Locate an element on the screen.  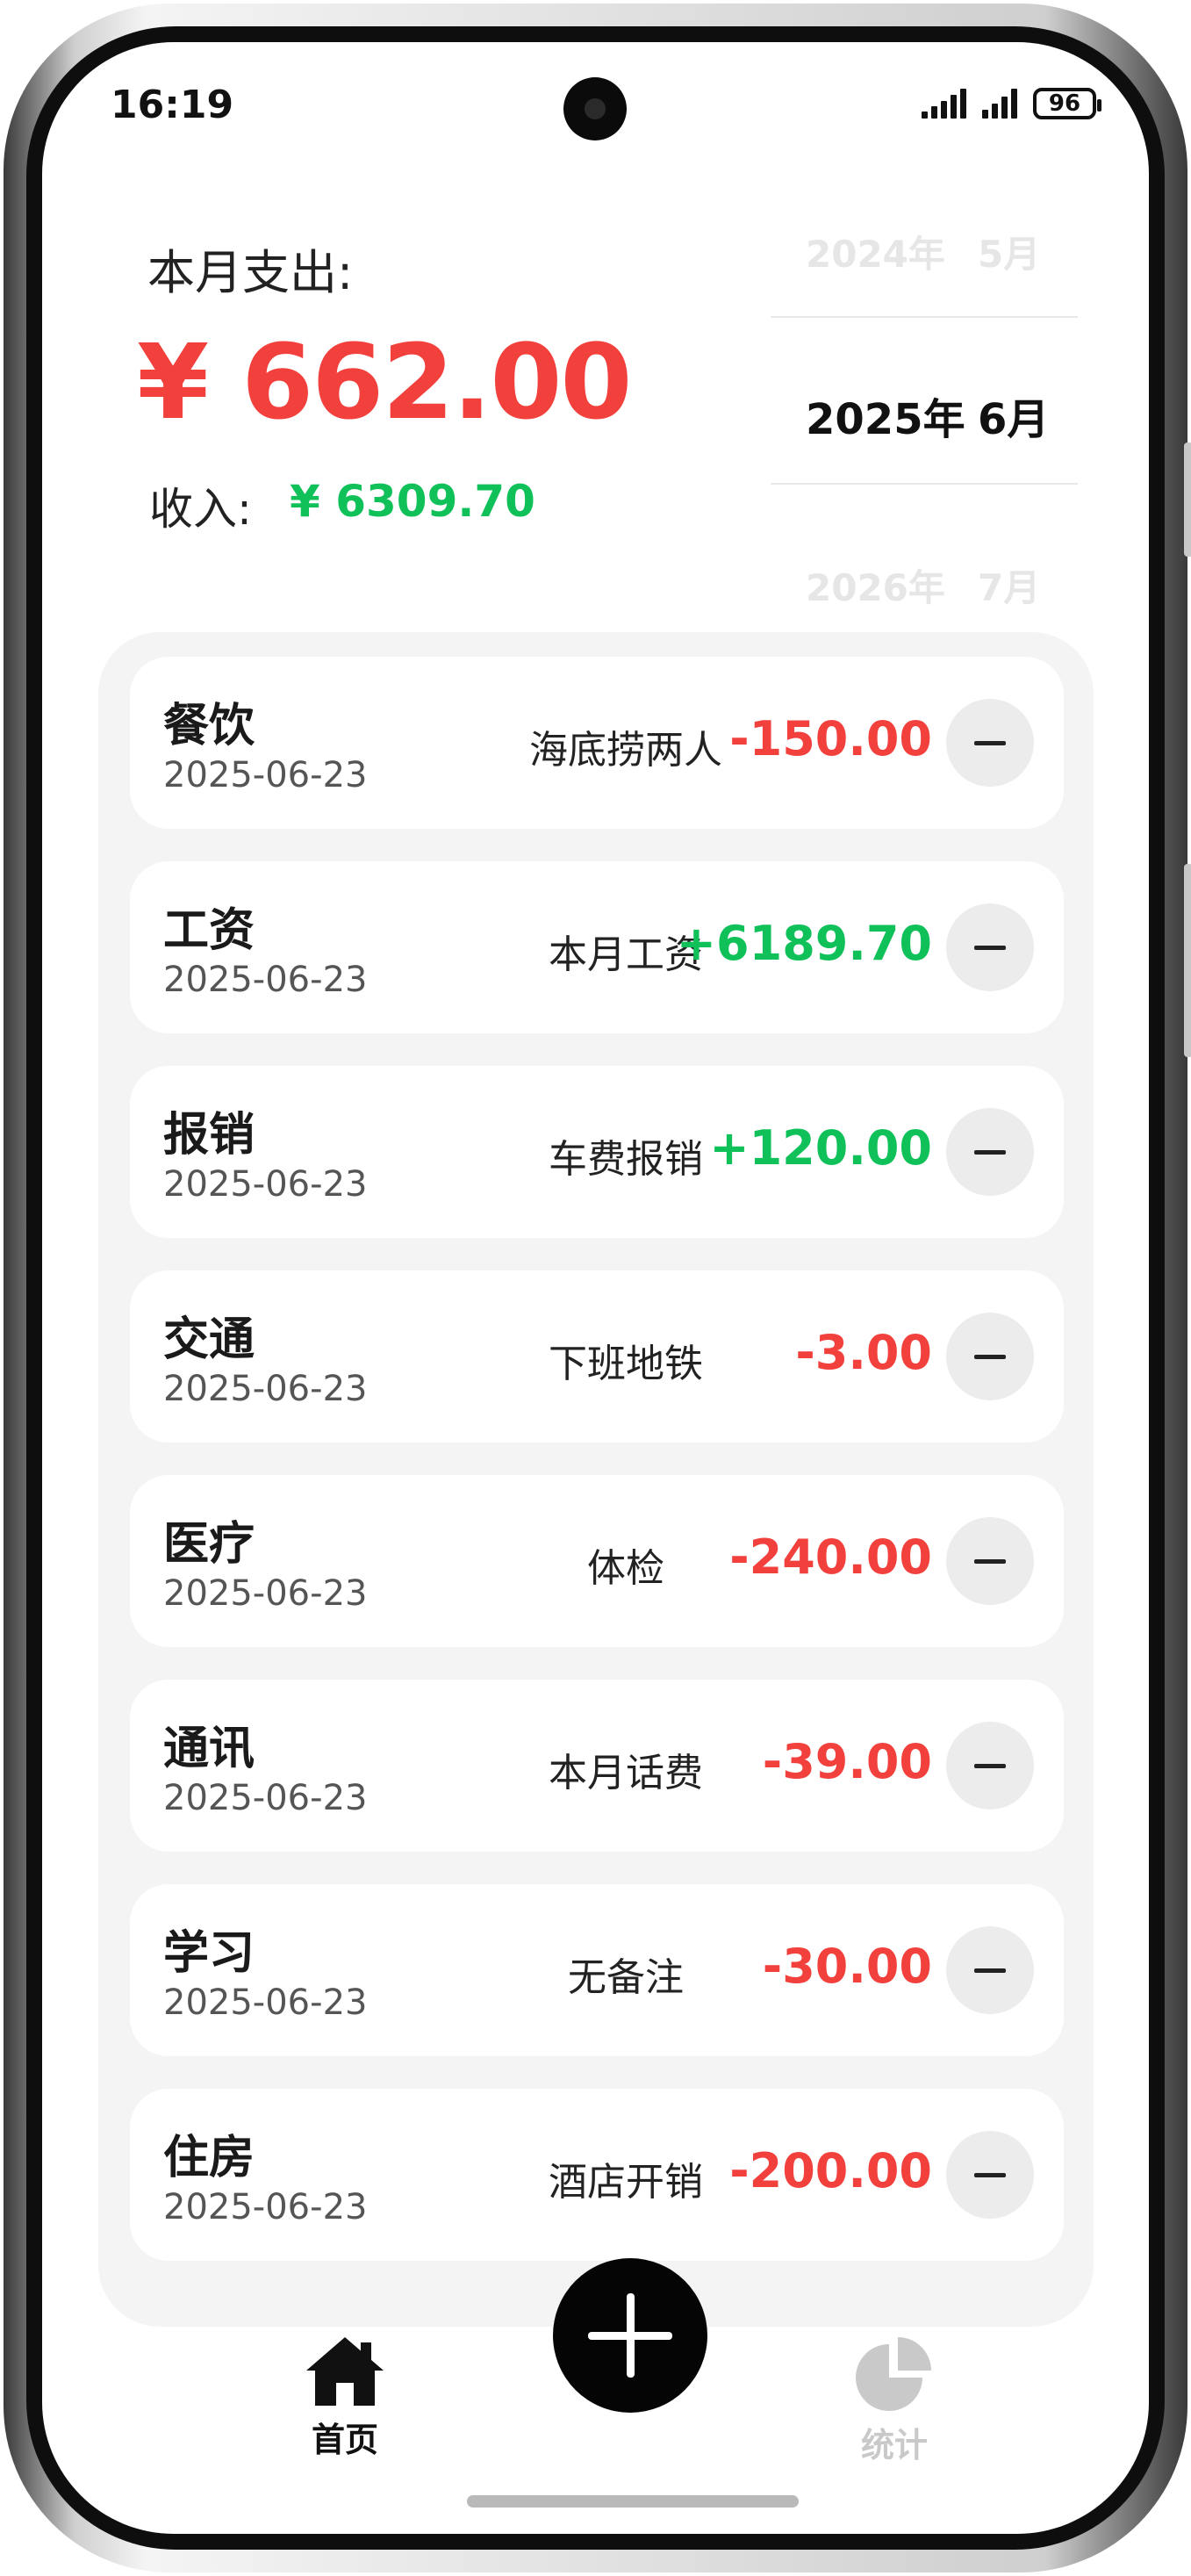
volume-button is located at coordinates (1188, 500).